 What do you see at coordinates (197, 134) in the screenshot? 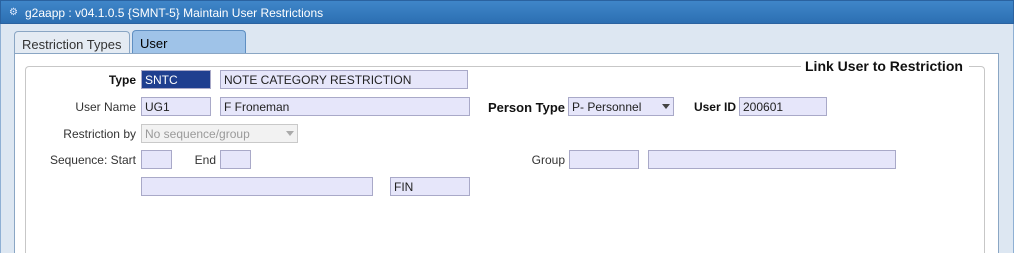
I see `restriction-by-value: No sequence/group` at bounding box center [197, 134].